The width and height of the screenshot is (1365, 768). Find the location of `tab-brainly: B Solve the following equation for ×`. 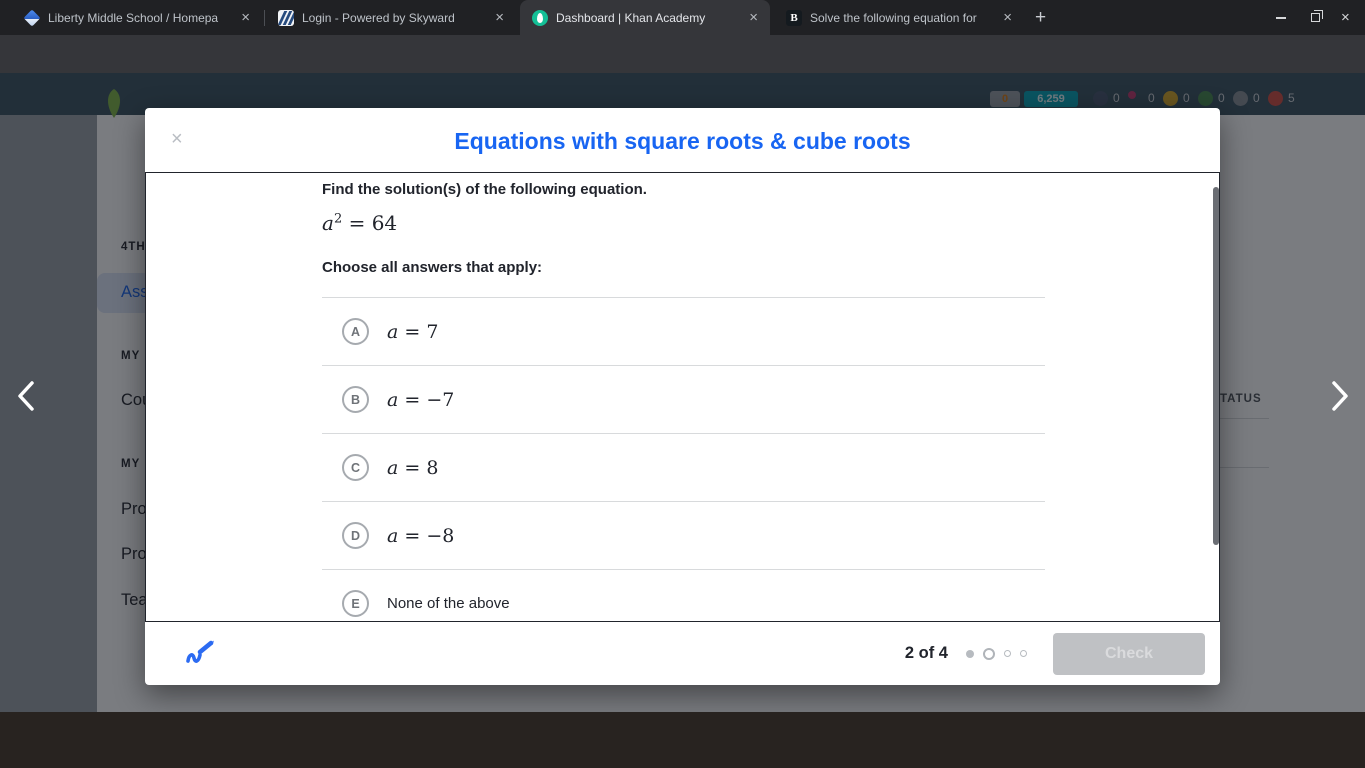

tab-brainly: B Solve the following equation for × is located at coordinates (899, 17).